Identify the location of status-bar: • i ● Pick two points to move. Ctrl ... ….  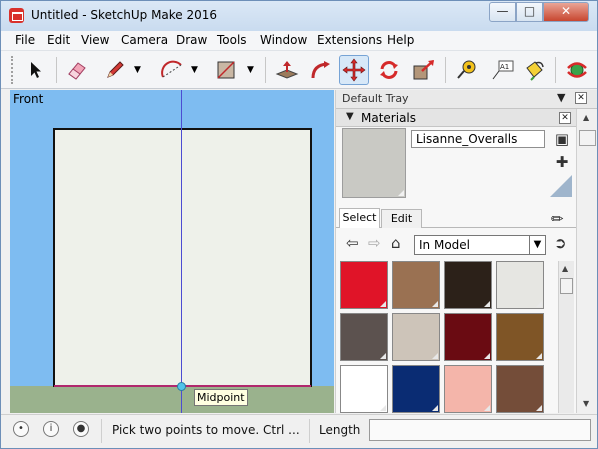
(299, 431).